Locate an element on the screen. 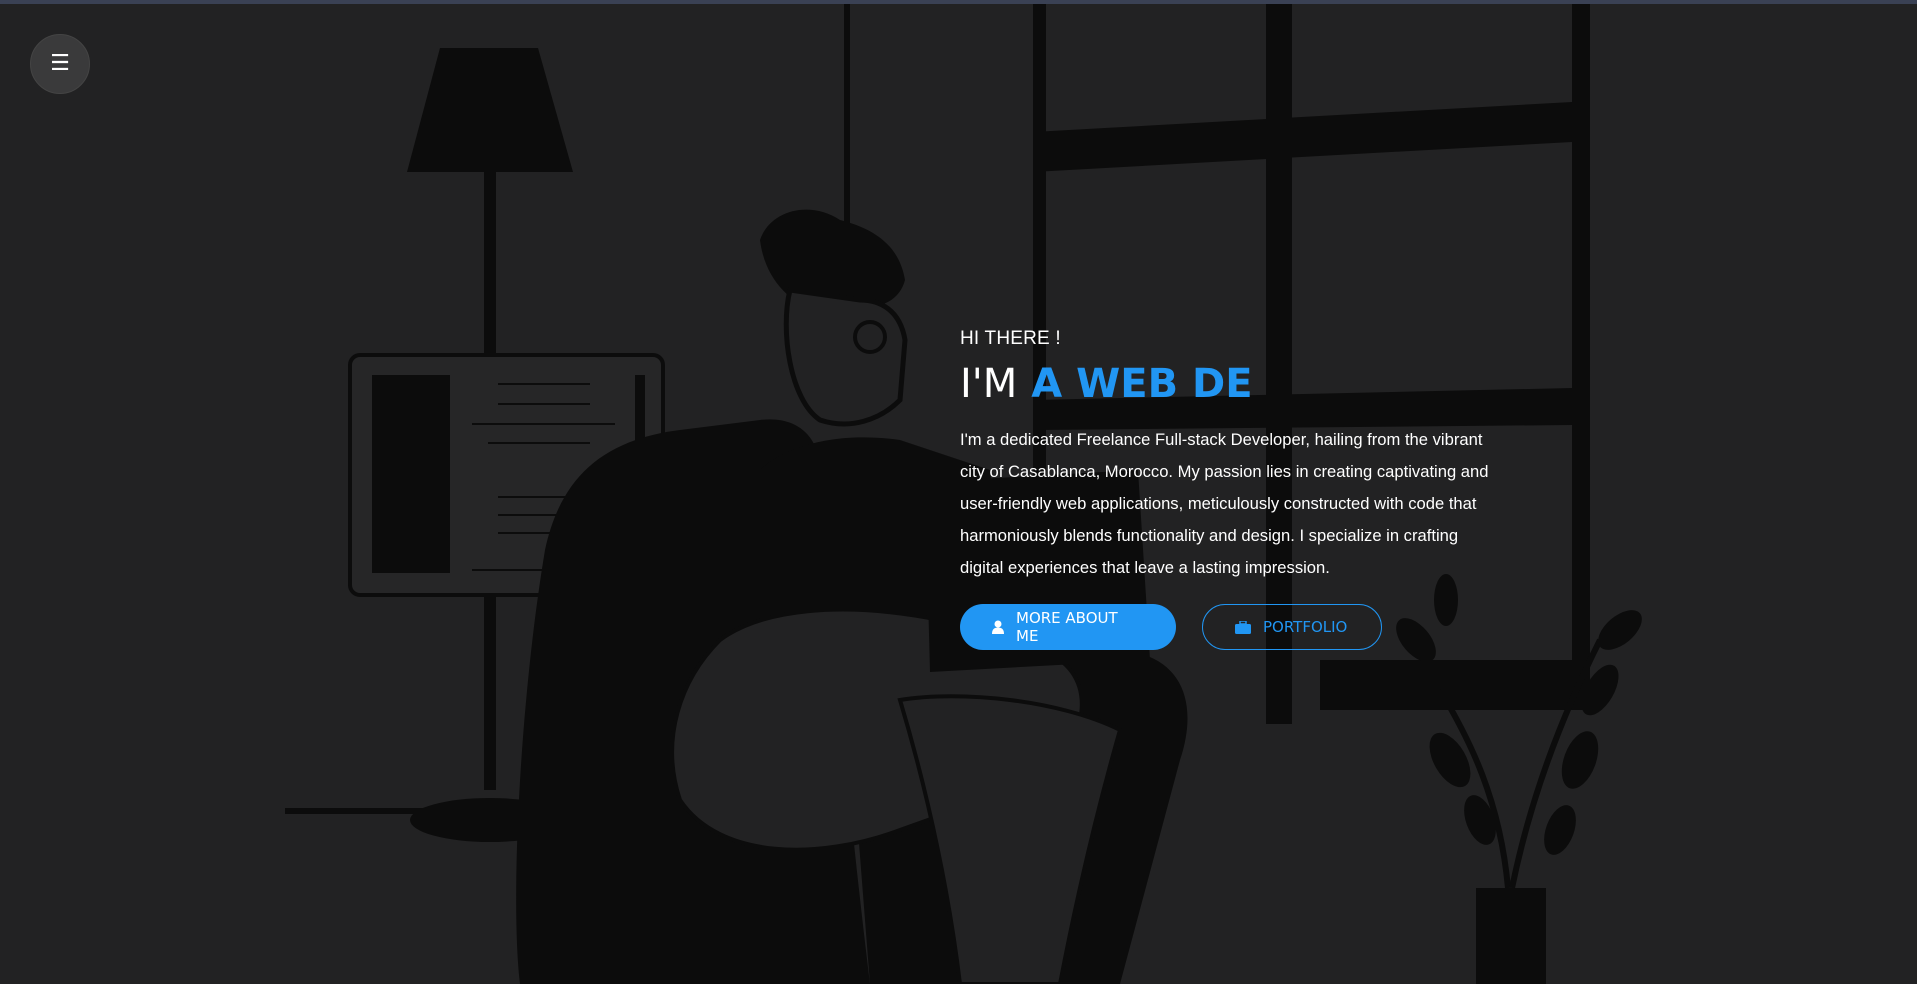 This screenshot has height=984, width=1917. portfolio-button: PORTFOLIO is located at coordinates (1292, 627).